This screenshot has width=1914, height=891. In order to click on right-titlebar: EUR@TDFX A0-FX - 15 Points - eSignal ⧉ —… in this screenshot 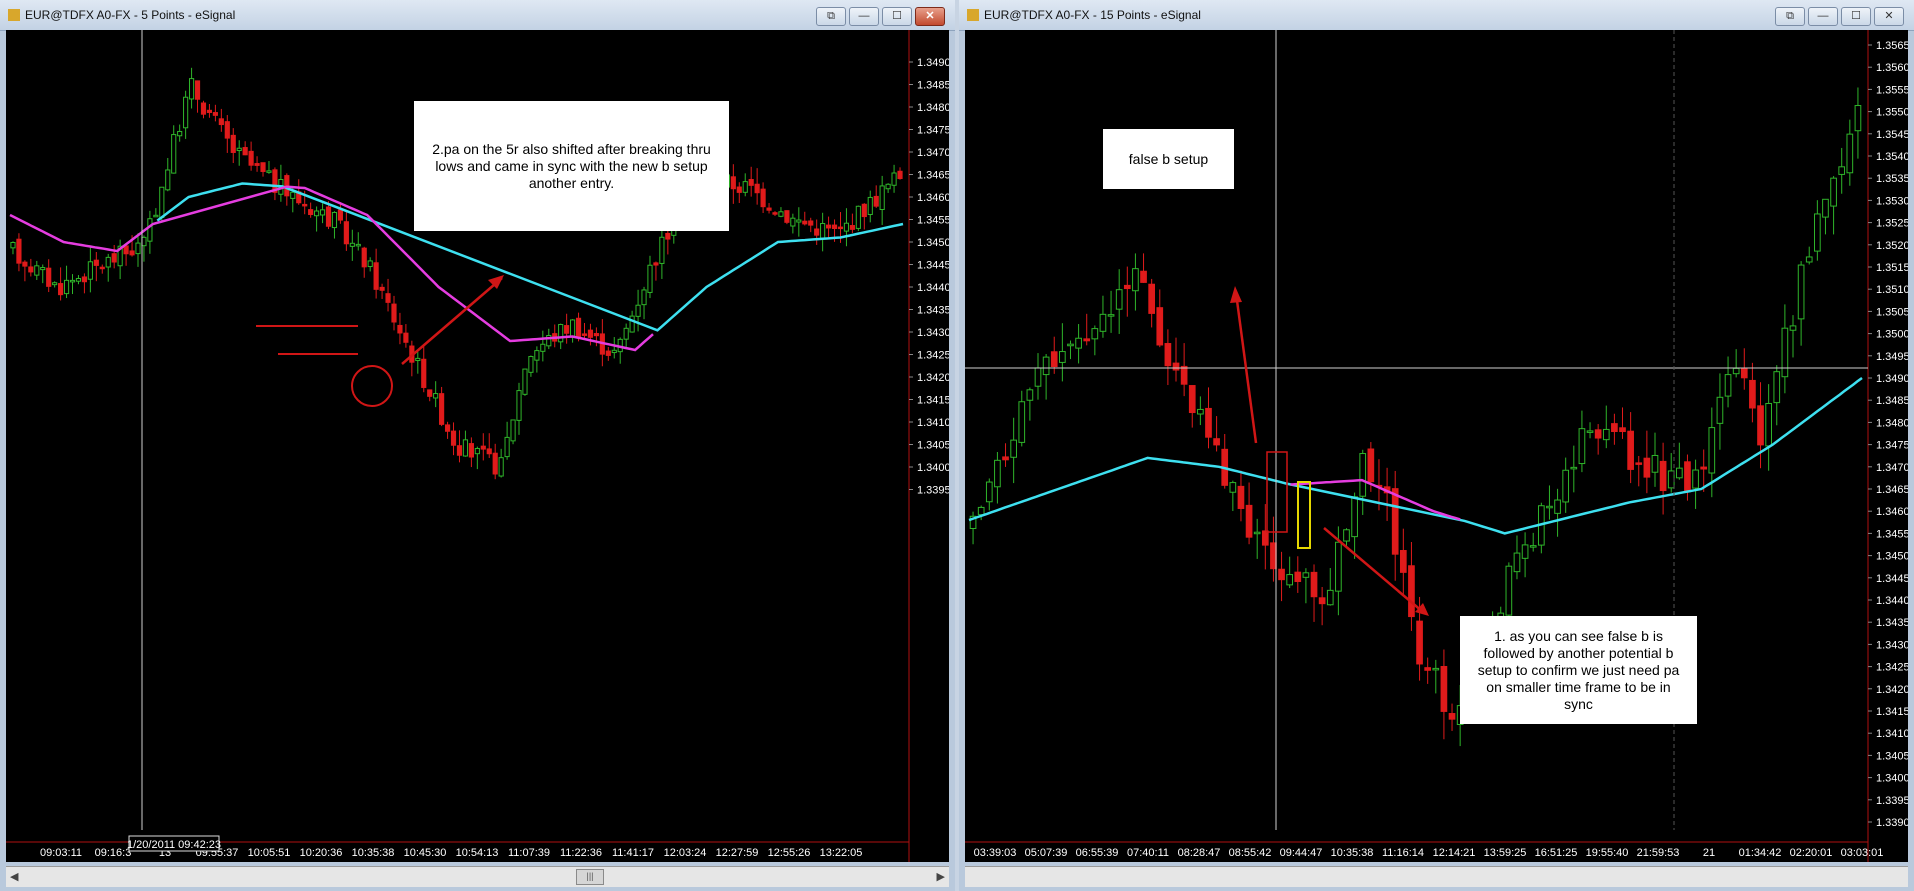, I will do `click(1436, 15)`.